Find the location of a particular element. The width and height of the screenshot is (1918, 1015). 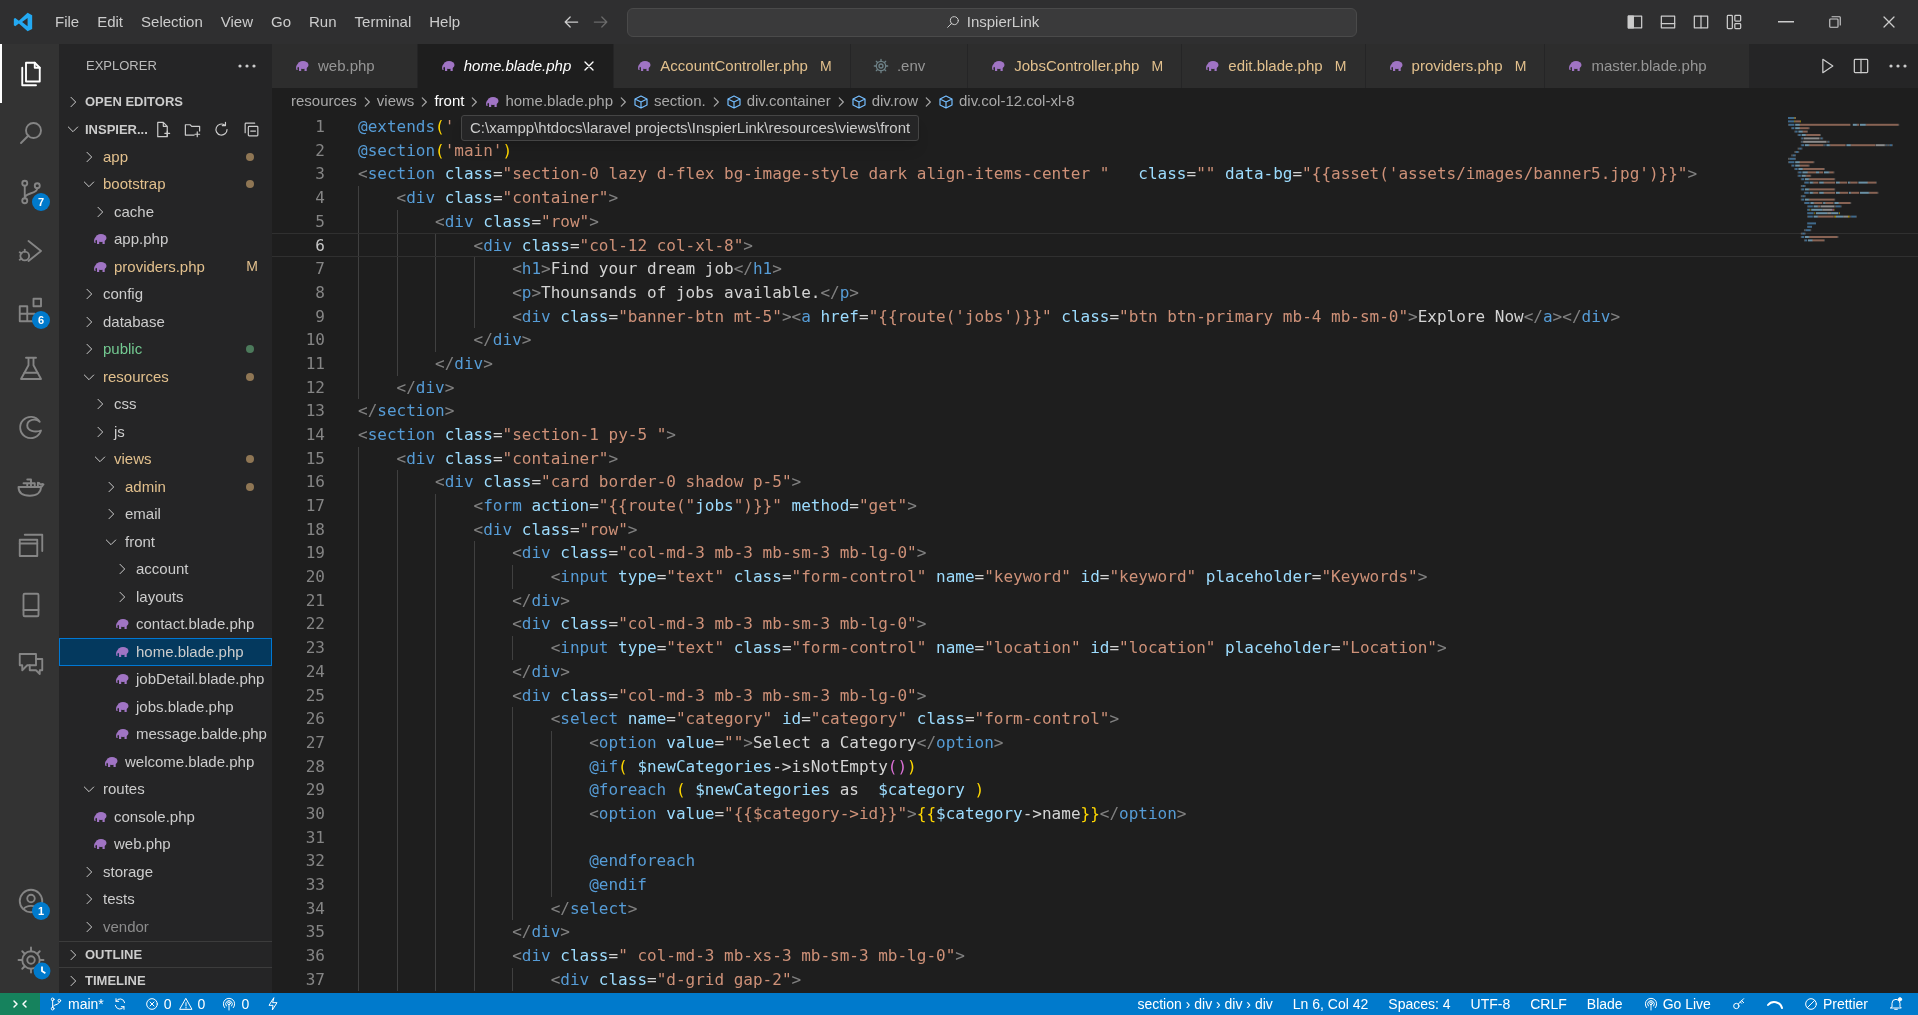

tree-entry-row: welcome.blade.php is located at coordinates (165, 762).